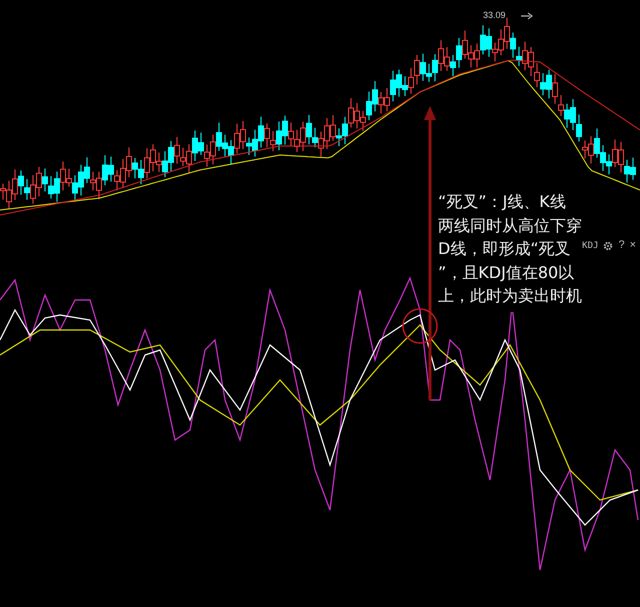 This screenshot has width=640, height=607. I want to click on price-high-label: 33.09, so click(494, 15).